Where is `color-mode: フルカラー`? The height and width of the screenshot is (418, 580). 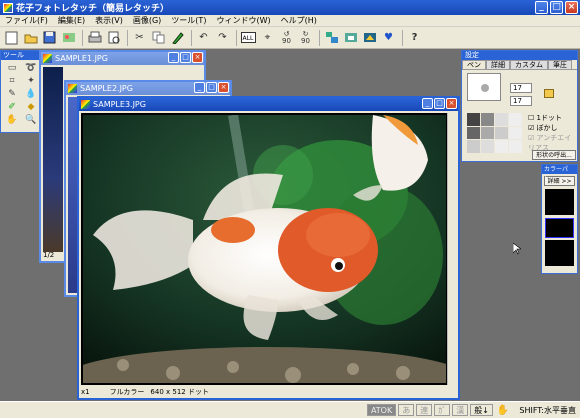 color-mode: フルカラー is located at coordinates (127, 392).